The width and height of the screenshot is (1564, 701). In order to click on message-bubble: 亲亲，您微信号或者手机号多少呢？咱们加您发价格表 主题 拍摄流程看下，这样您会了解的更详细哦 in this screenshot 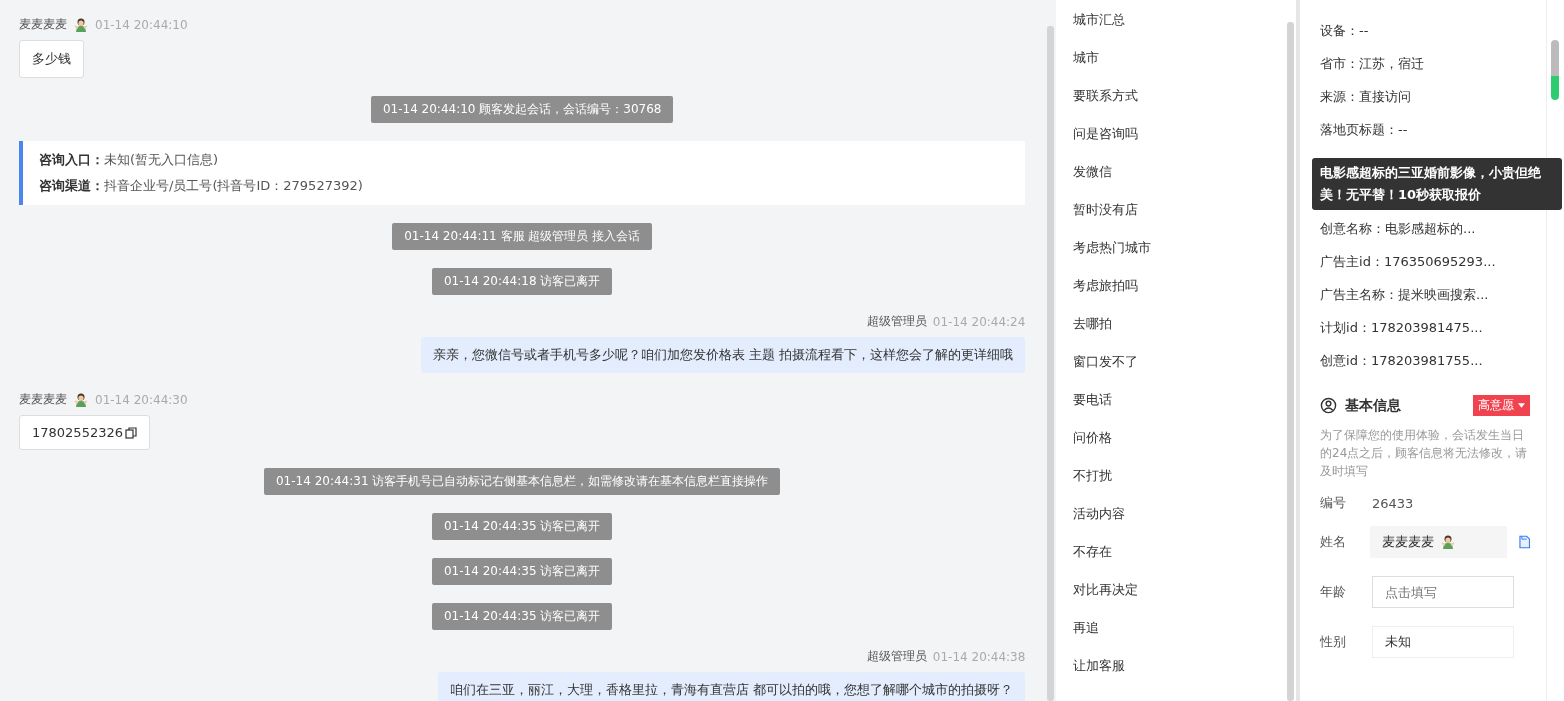, I will do `click(723, 355)`.